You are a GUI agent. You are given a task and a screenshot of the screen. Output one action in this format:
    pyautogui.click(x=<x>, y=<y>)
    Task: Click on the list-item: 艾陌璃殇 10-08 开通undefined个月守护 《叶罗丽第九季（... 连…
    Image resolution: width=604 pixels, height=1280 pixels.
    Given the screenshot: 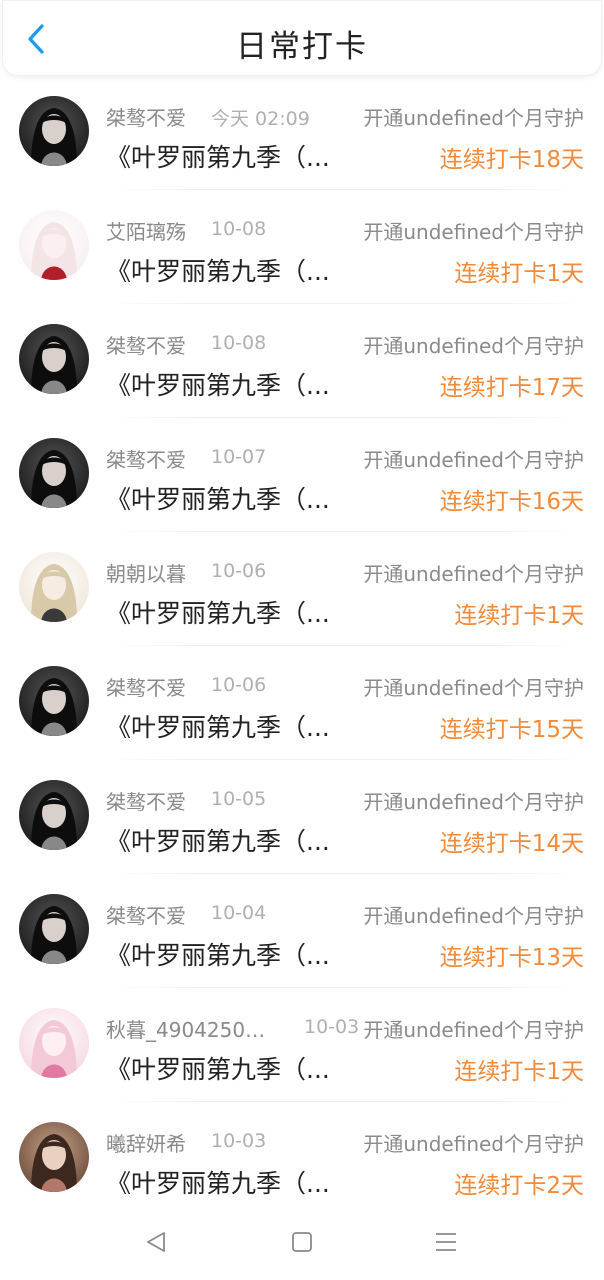 What is the action you would take?
    pyautogui.click(x=302, y=247)
    